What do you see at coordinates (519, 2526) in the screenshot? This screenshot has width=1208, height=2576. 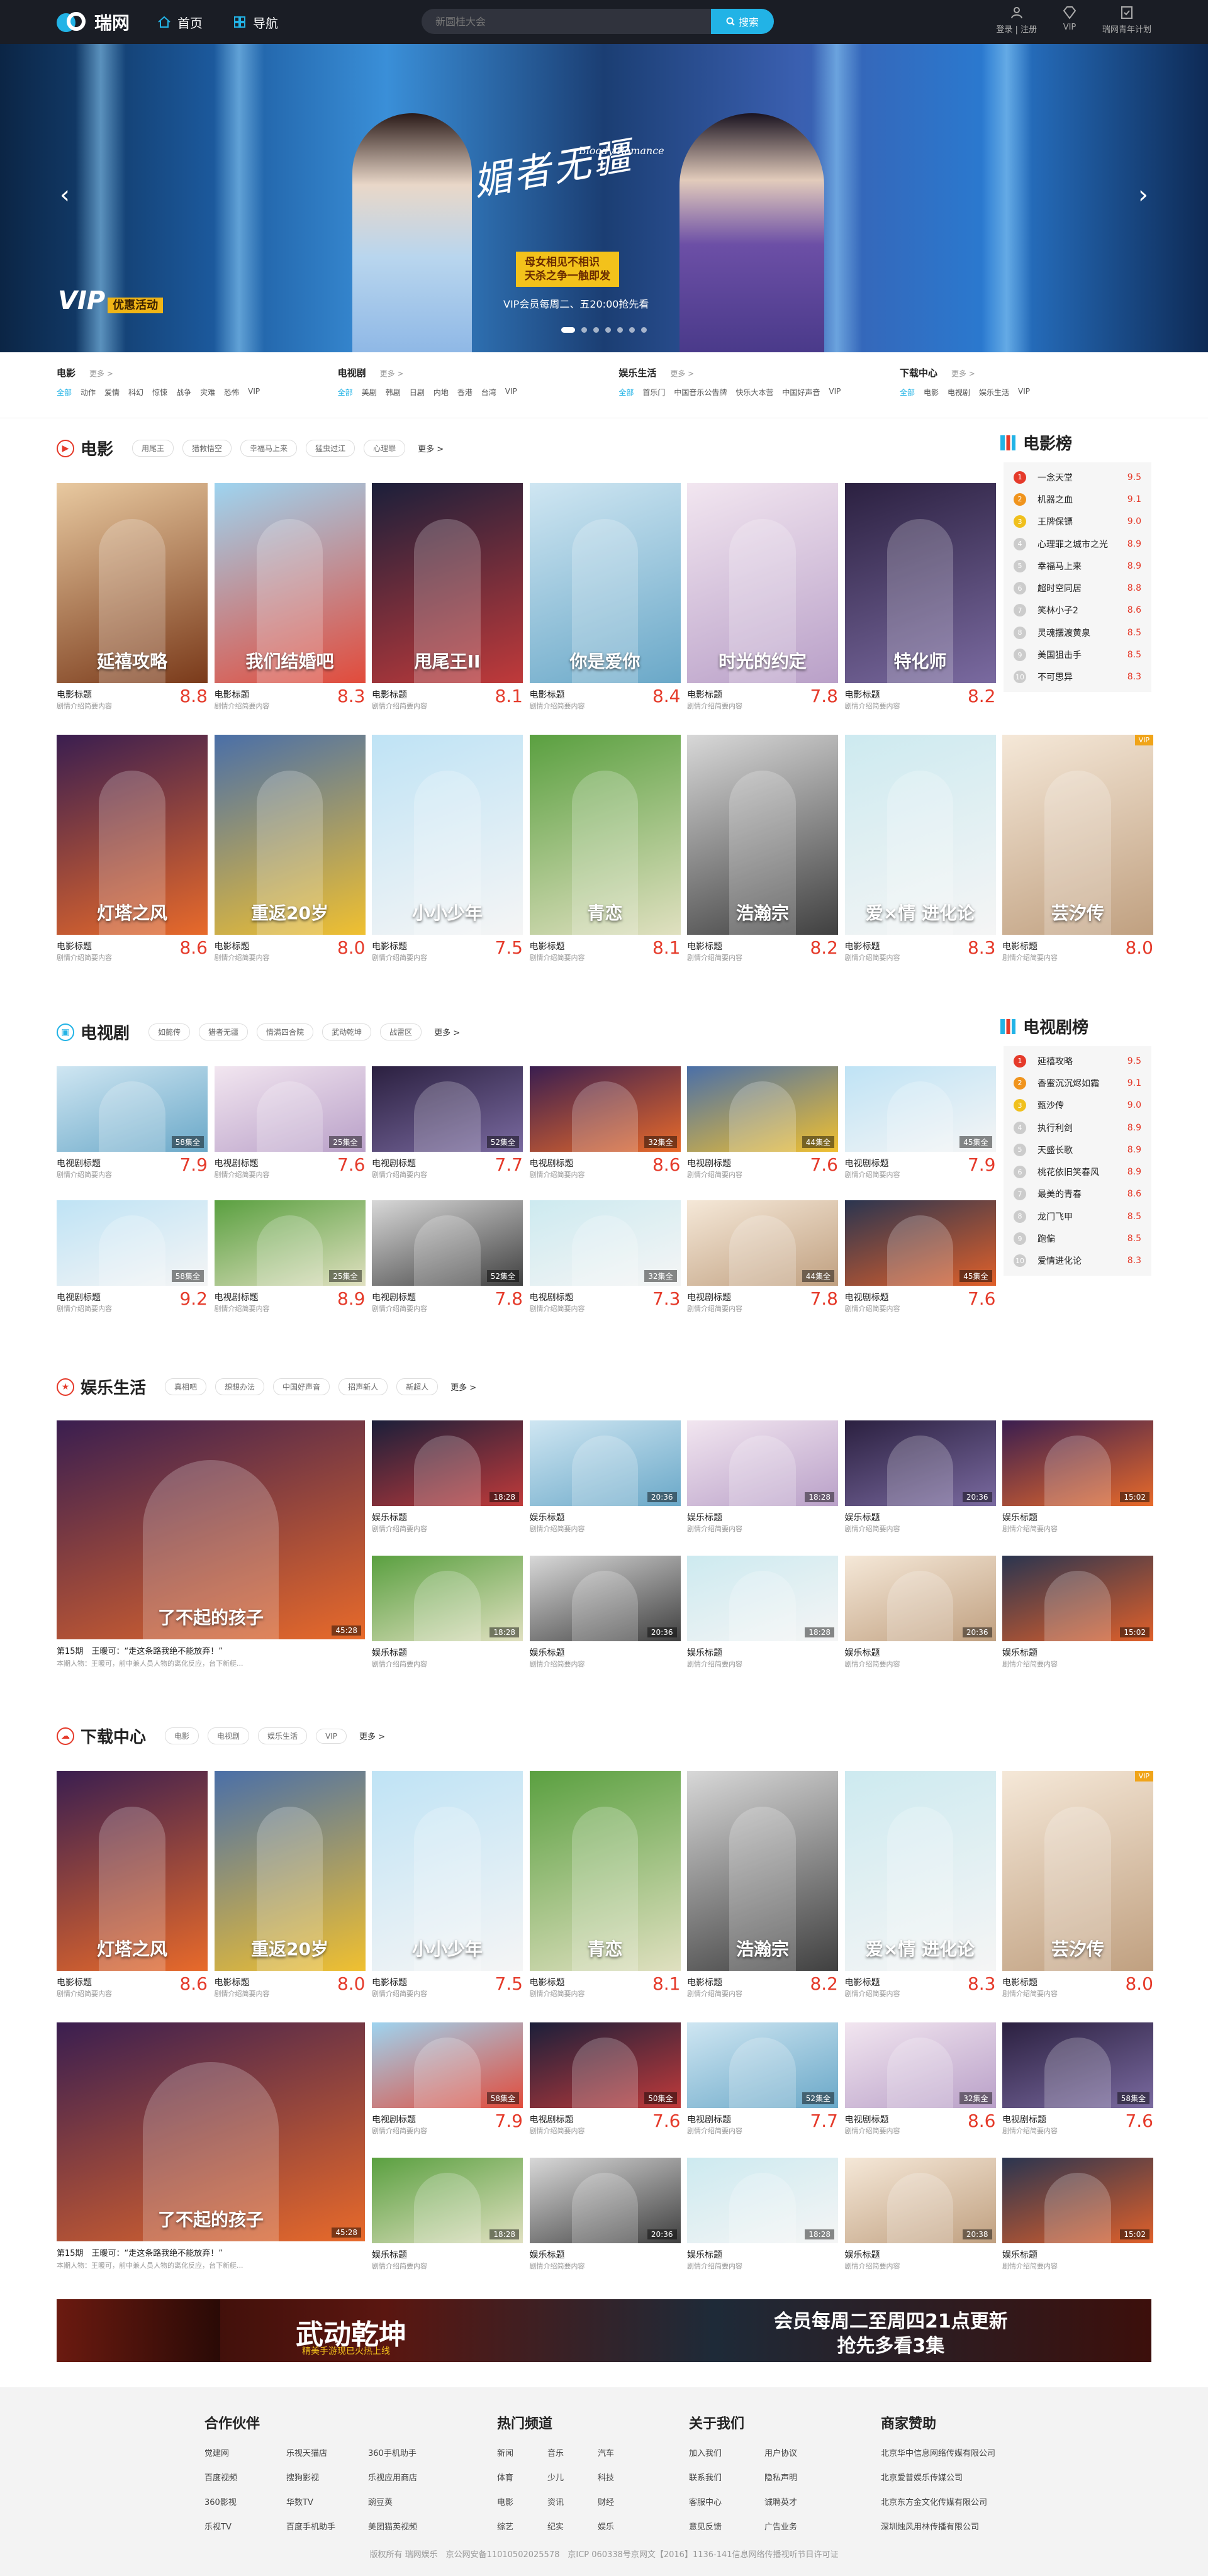 I see `footer-link: 综艺` at bounding box center [519, 2526].